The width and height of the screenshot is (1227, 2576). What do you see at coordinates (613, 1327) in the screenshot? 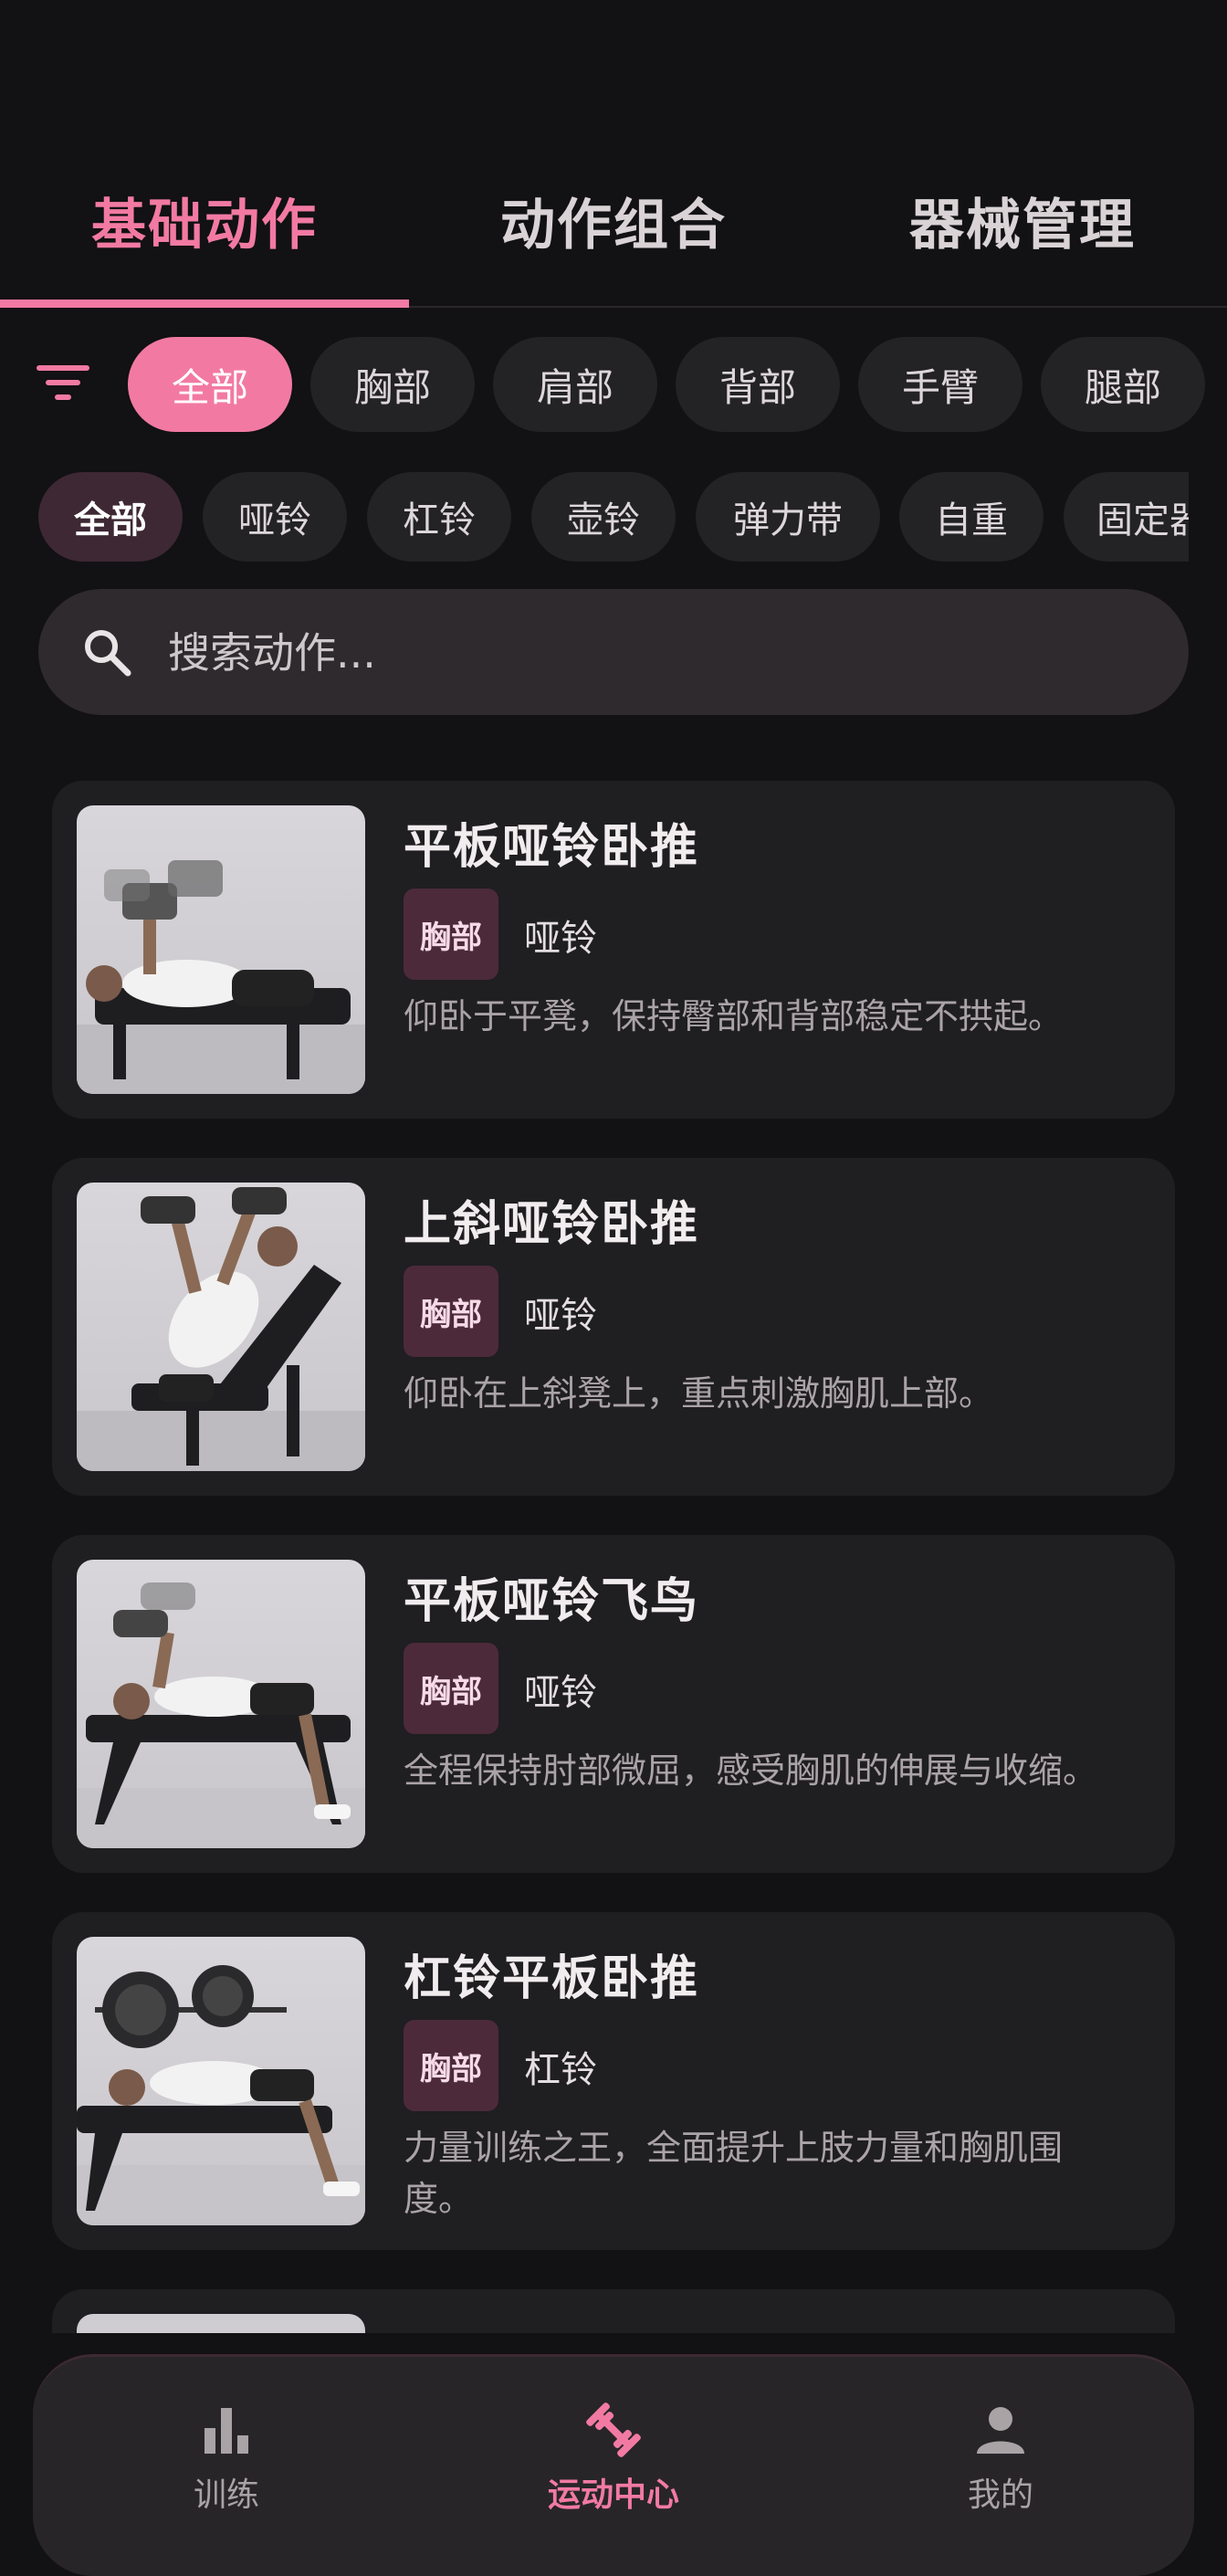
I see `exercise-card: 上斜哑铃卧推 胸部 哑铃 仰卧在上斜凳上，重点刺激胸肌上部。` at bounding box center [613, 1327].